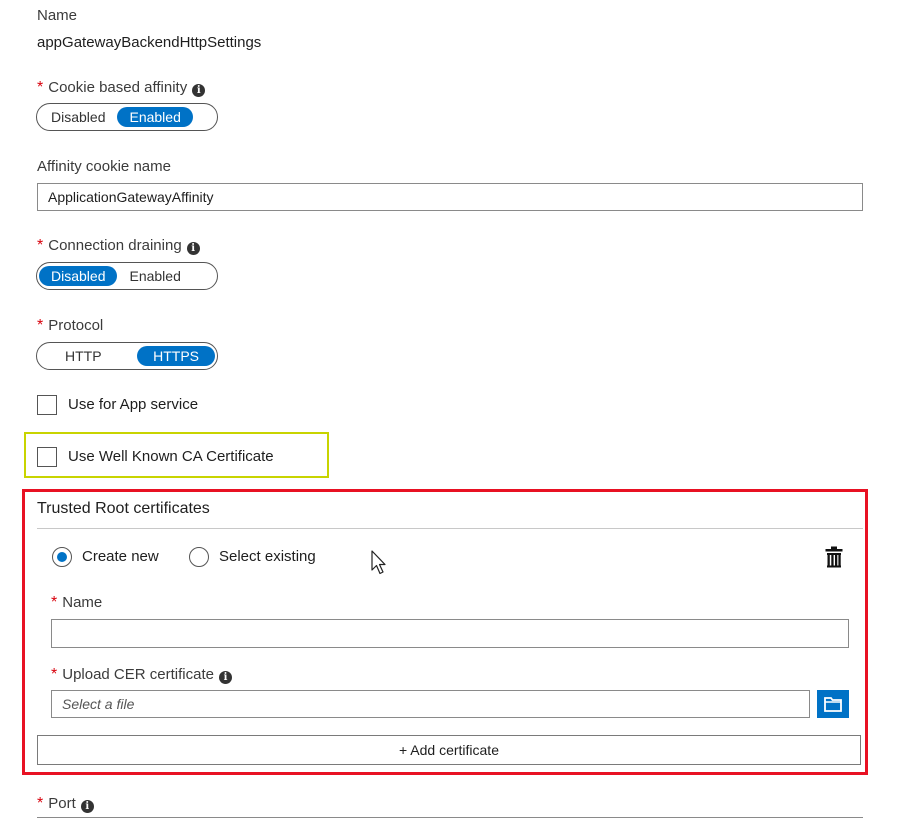 The height and width of the screenshot is (819, 914). I want to click on name-label: Name, so click(57, 15).